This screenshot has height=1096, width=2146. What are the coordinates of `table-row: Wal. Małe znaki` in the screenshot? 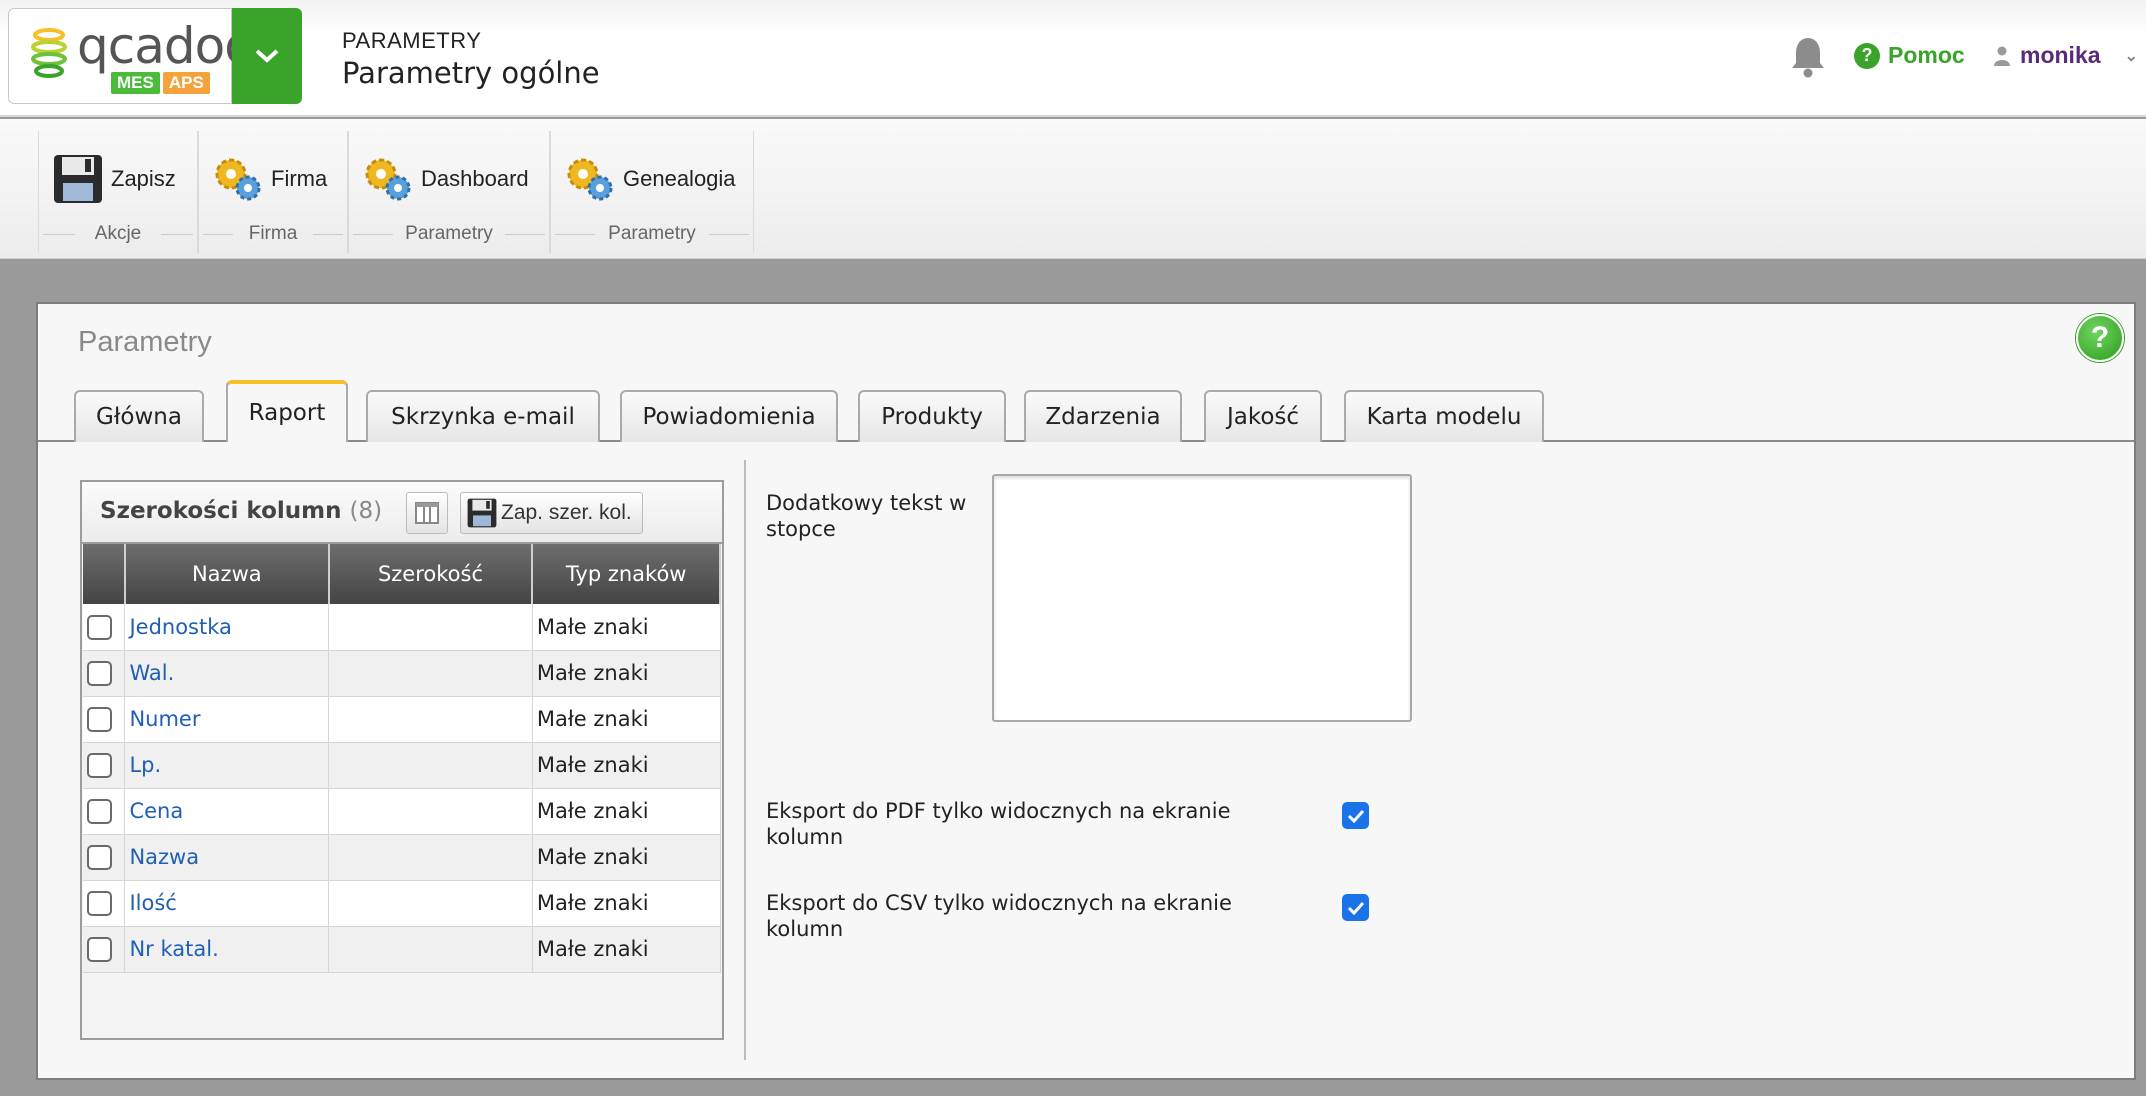 It's located at (402, 673).